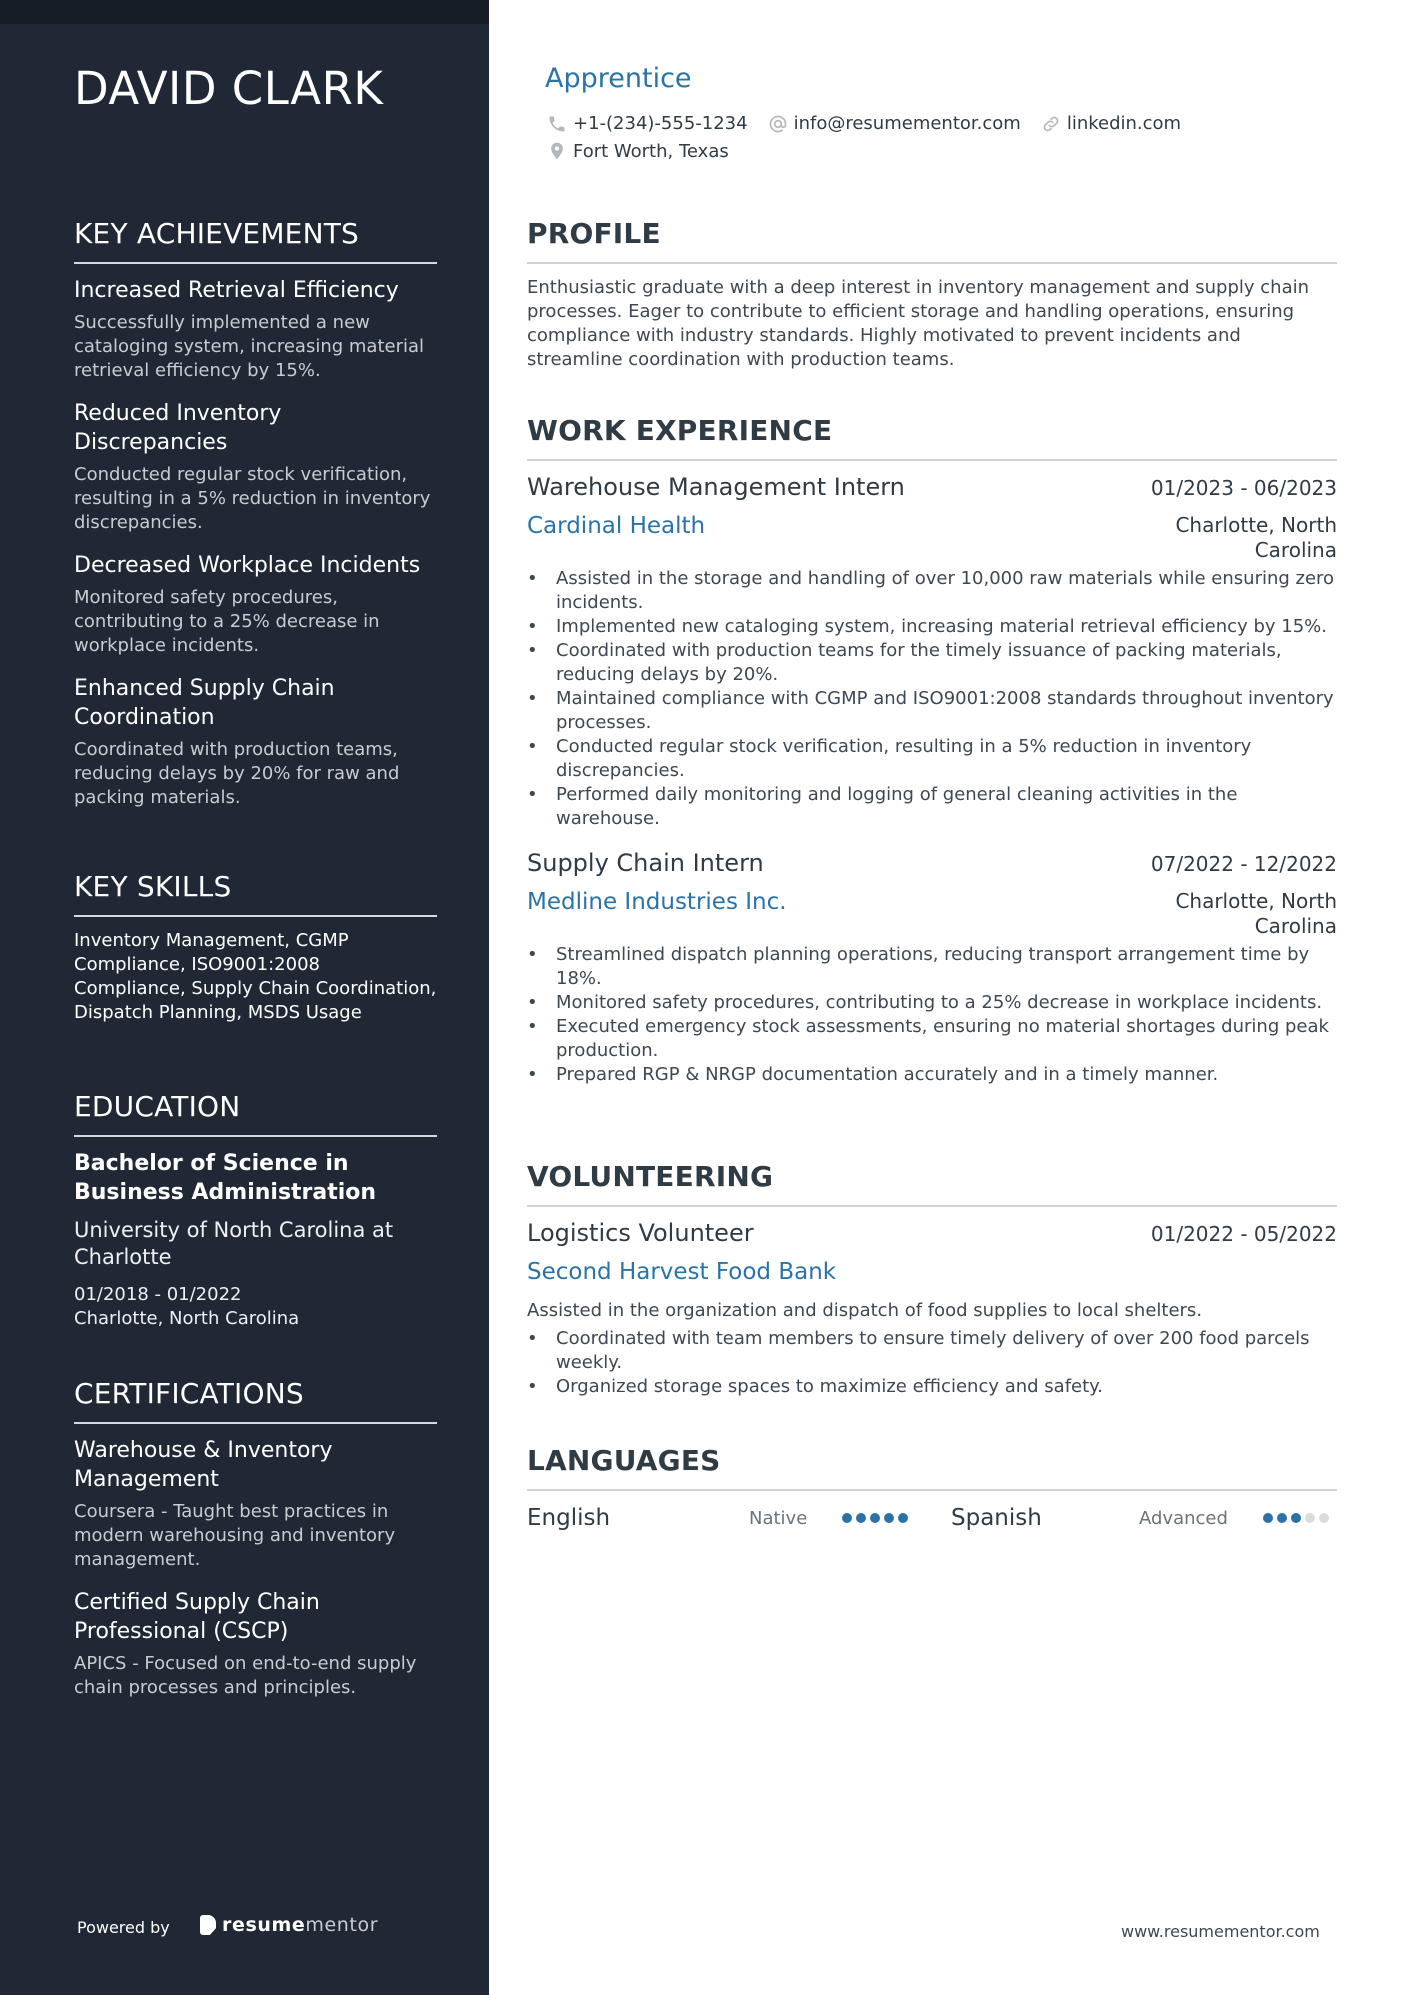 The image size is (1410, 1995). I want to click on powered-by-label: Powered by, so click(123, 1927).